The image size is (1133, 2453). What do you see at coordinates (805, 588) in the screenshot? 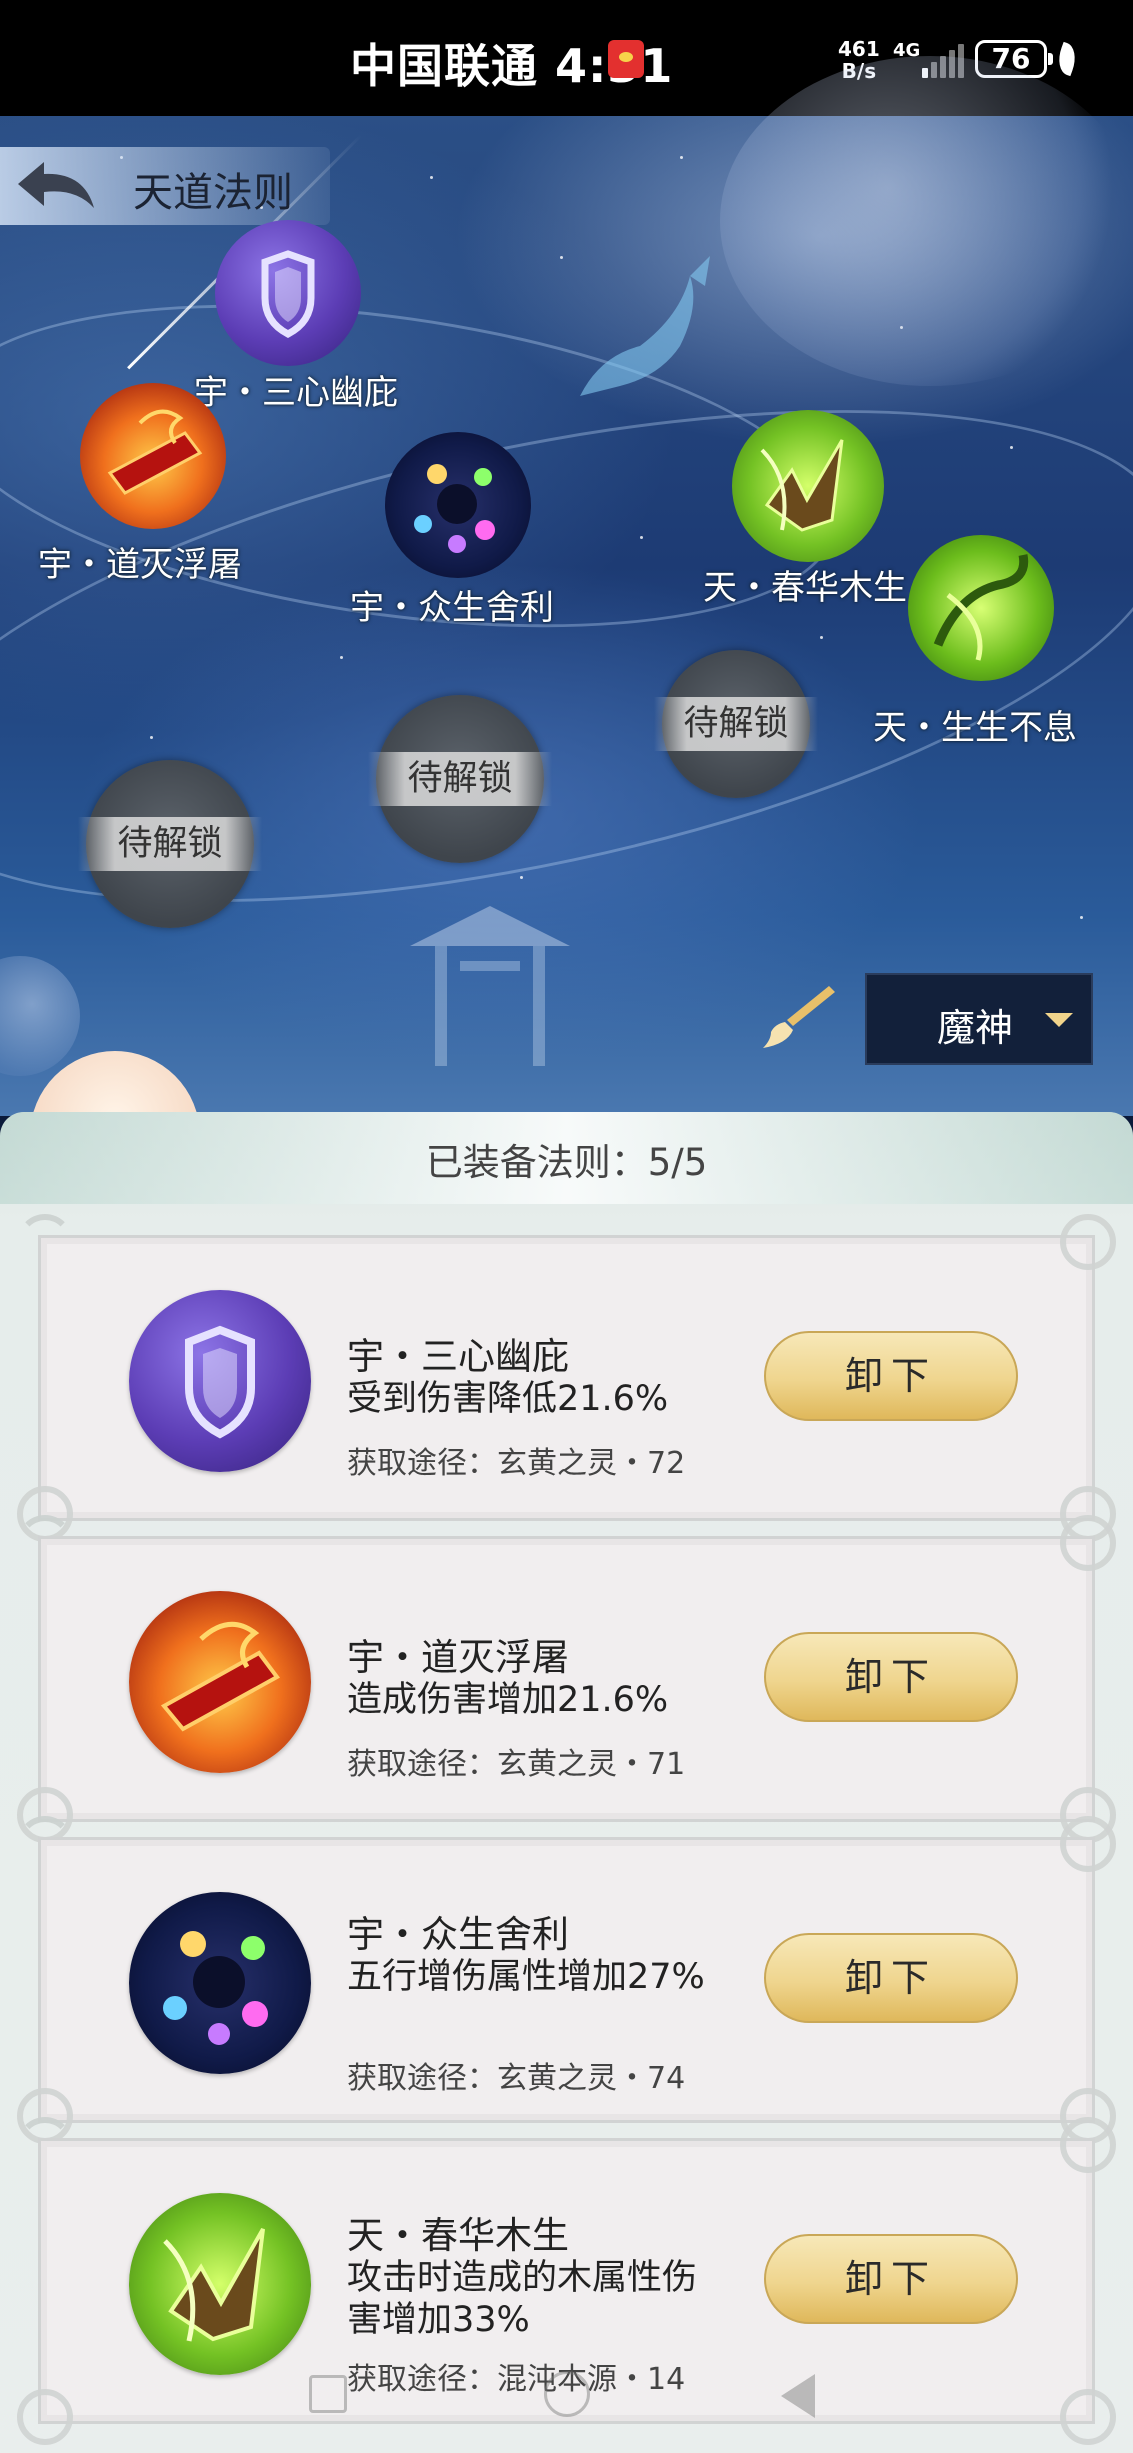
I see `node-label: 天・春华木生` at bounding box center [805, 588].